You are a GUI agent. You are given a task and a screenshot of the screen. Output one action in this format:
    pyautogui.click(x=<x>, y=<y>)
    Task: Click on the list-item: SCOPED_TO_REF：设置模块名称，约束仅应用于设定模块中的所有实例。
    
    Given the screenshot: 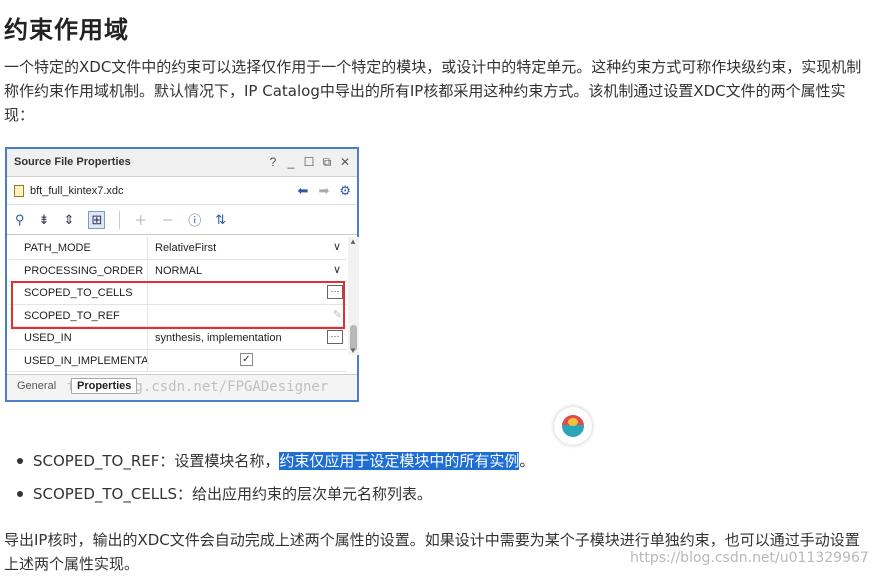 What is the action you would take?
    pyautogui.click(x=275, y=465)
    